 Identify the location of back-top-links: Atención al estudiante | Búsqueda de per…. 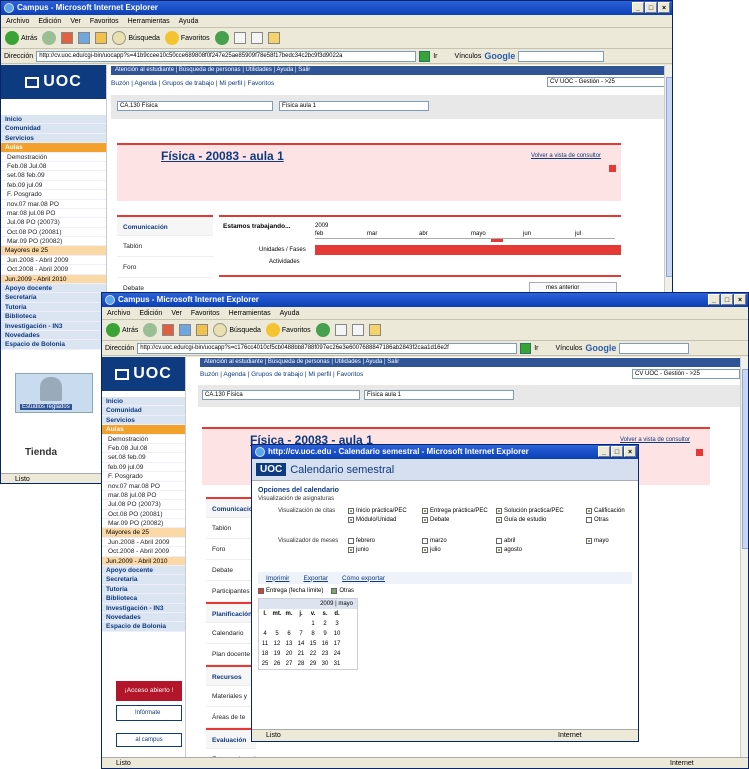
(391, 70).